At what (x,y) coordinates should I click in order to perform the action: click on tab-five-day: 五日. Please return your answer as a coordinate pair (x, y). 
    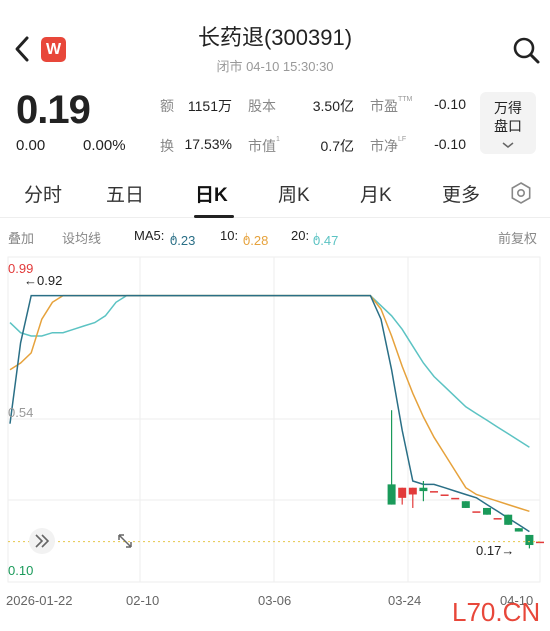
    Looking at the image, I should click on (125, 193).